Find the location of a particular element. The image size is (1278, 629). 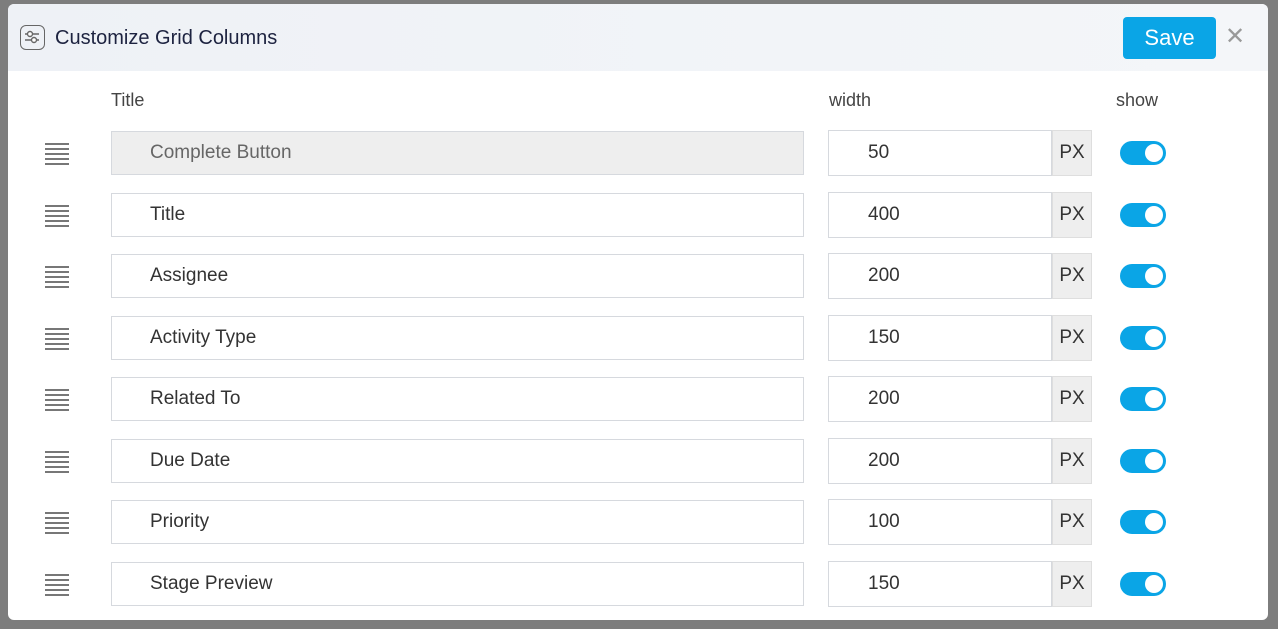

column-row: Activity Type 150 PX is located at coordinates (638, 338).